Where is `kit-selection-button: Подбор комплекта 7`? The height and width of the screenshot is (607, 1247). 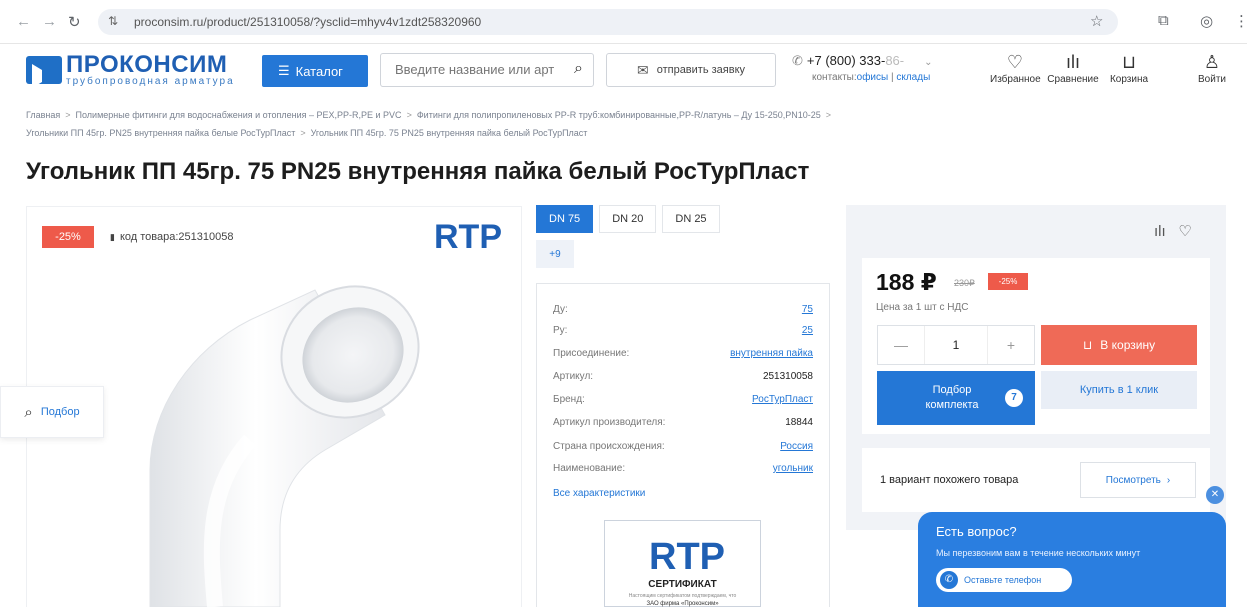 kit-selection-button: Подбор комплекта 7 is located at coordinates (956, 398).